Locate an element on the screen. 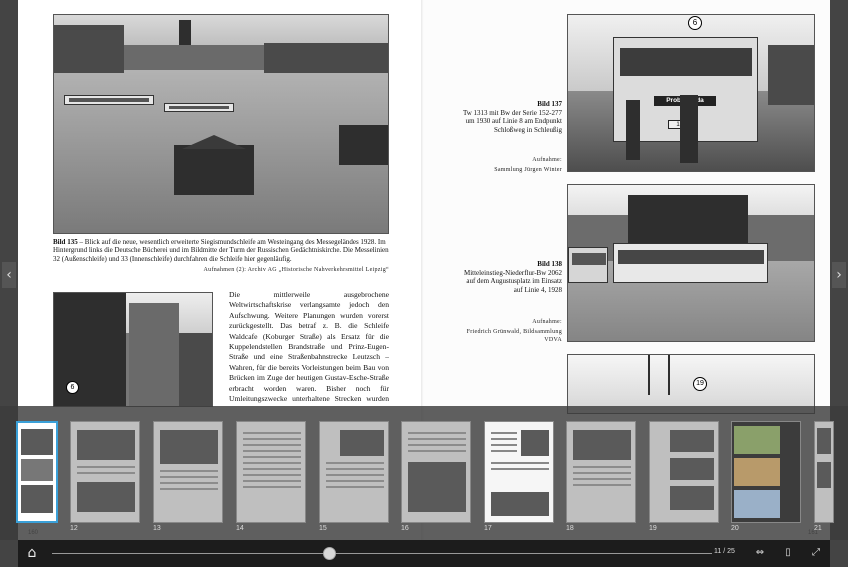  single-page-icon: ▯ is located at coordinates (788, 552).